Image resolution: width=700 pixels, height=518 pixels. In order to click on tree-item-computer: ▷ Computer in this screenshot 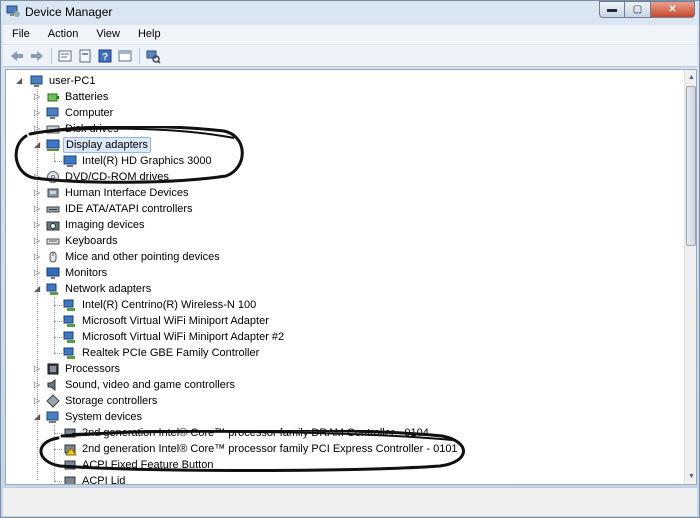, I will do `click(344, 113)`.